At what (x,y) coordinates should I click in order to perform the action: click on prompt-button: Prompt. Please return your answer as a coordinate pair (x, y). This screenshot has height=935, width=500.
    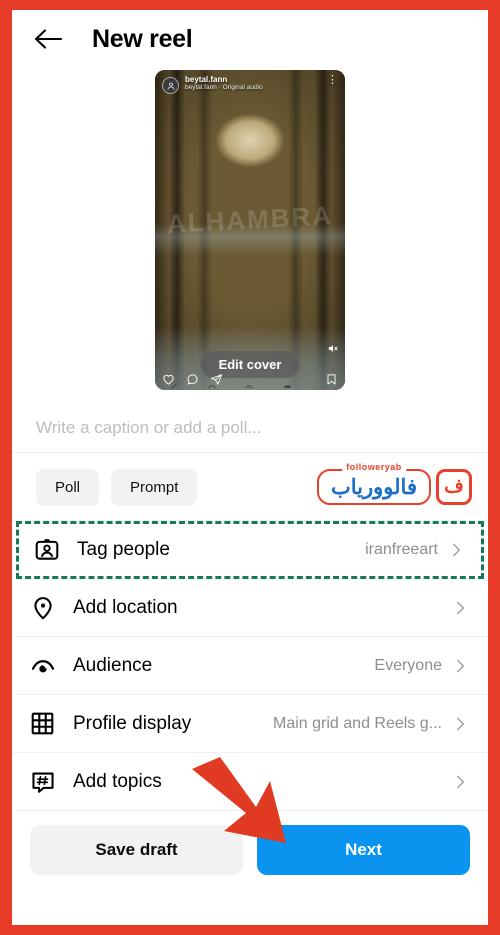
    Looking at the image, I should click on (154, 487).